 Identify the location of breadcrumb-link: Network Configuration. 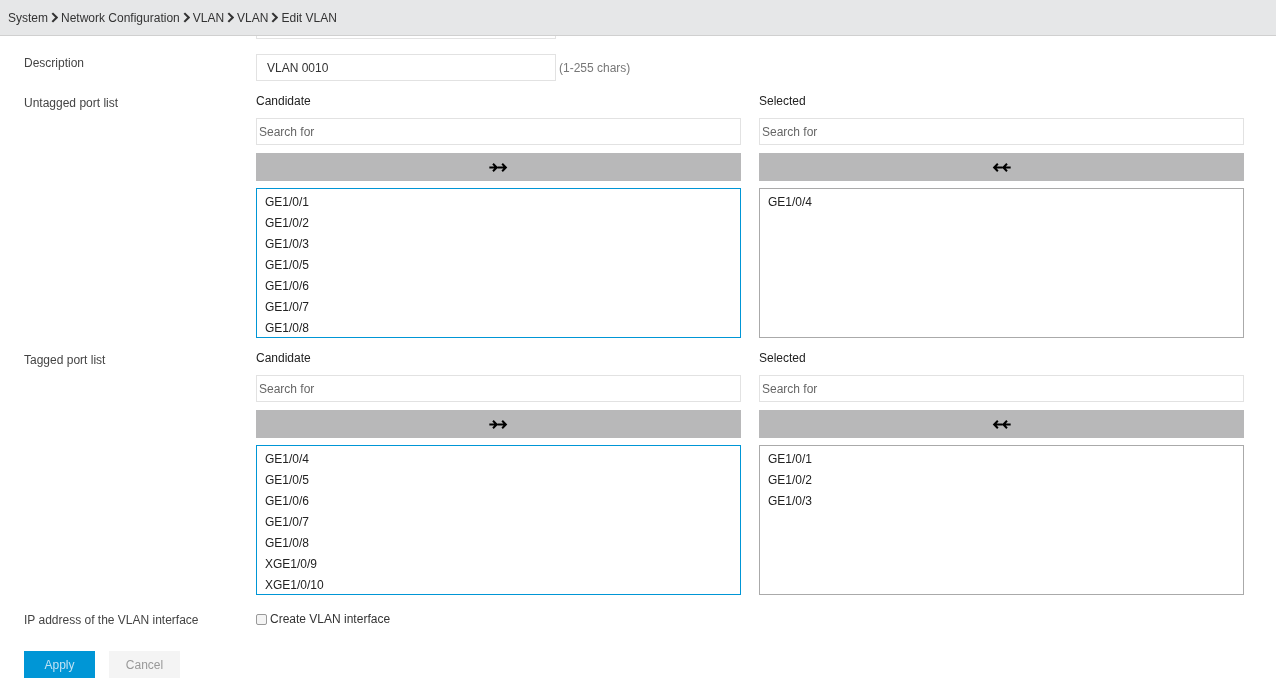
(120, 17).